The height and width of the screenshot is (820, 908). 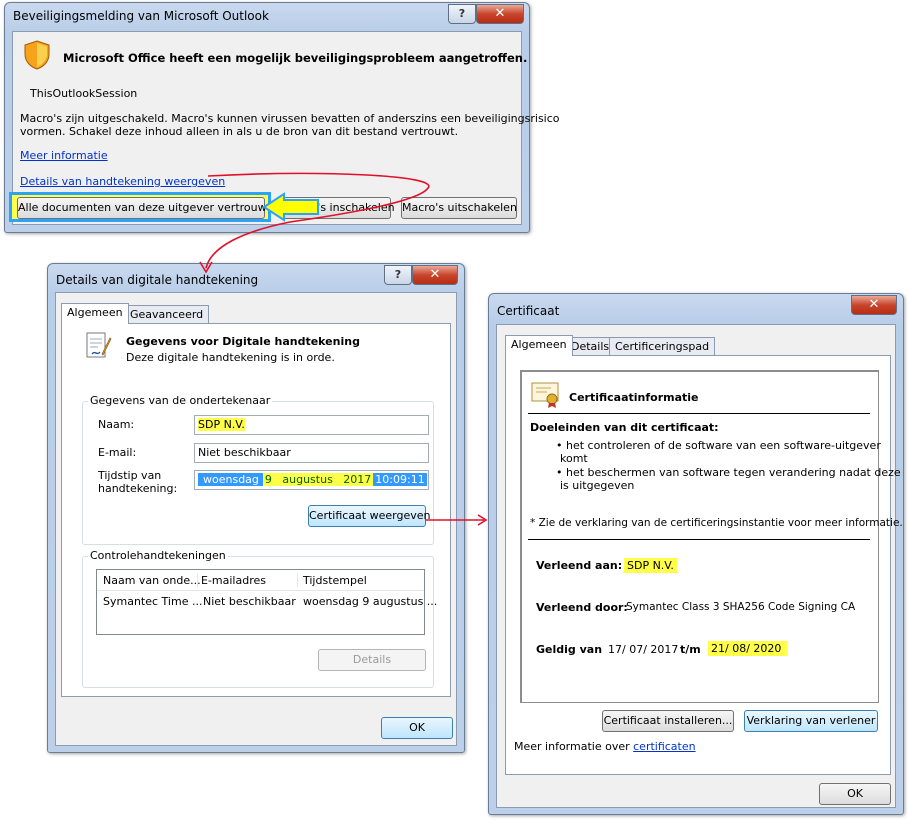 I want to click on annotation-arrow-curve, so click(x=317, y=220).